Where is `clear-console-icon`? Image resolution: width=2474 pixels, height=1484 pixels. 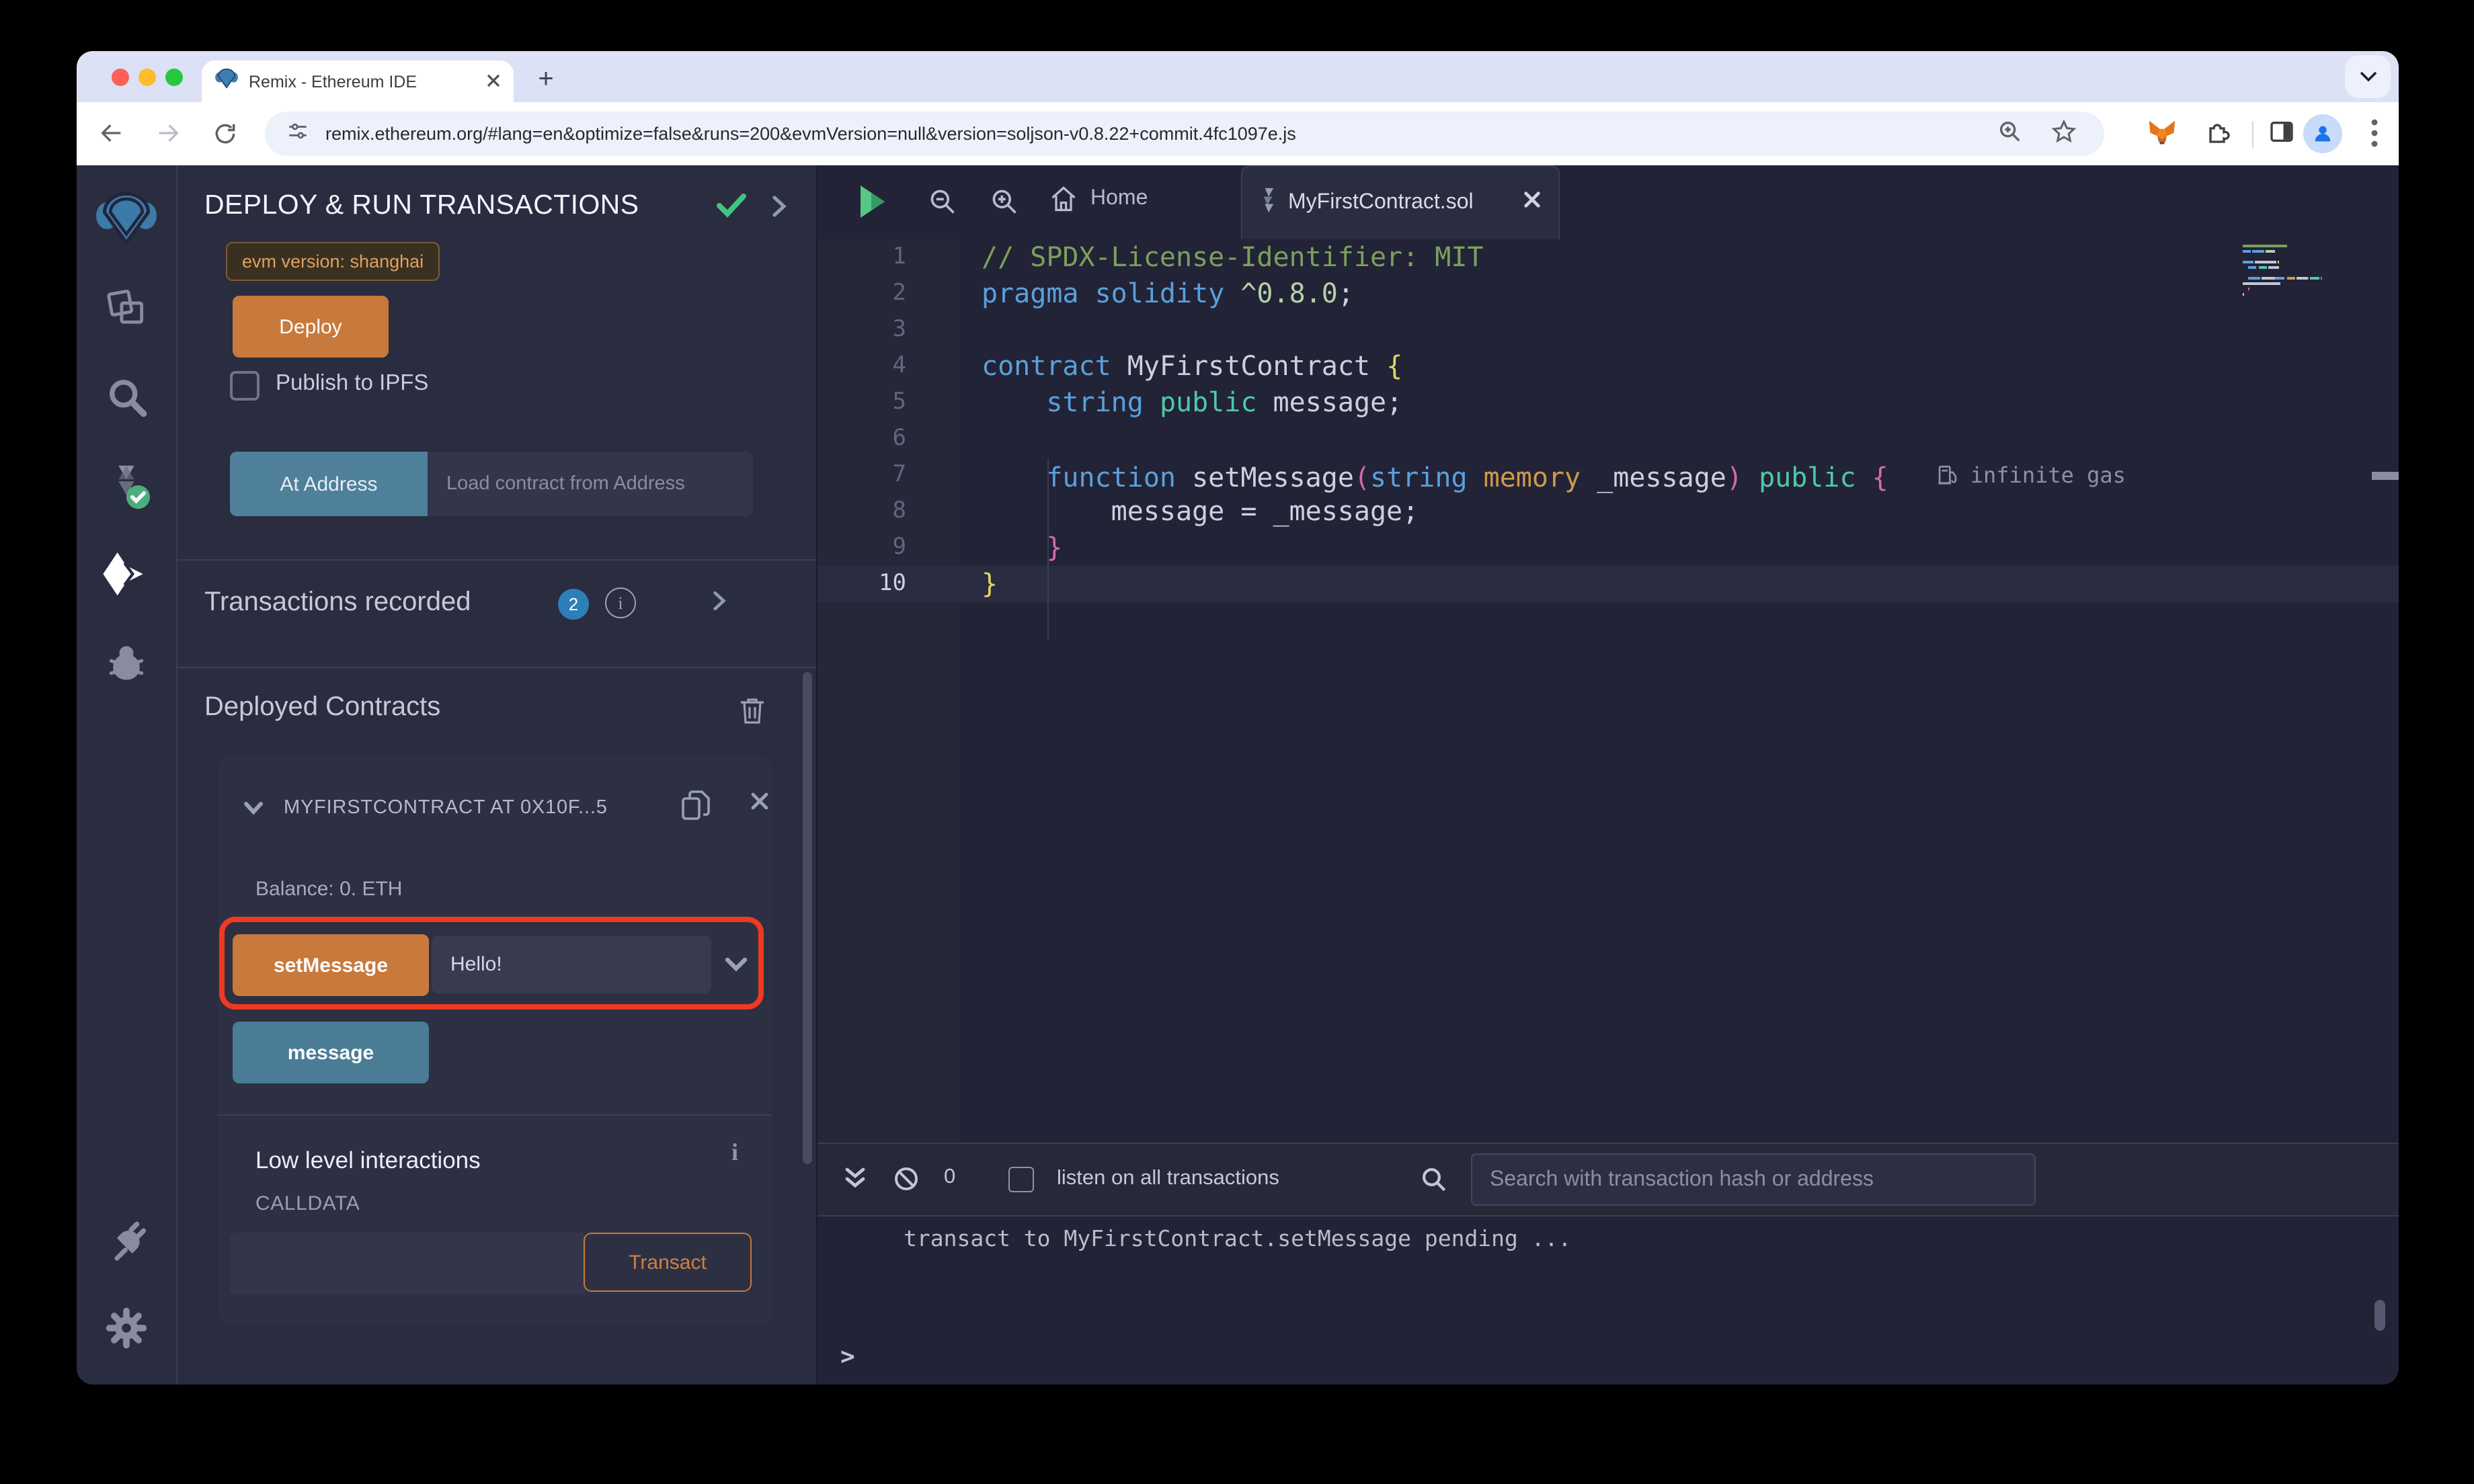 clear-console-icon is located at coordinates (907, 1182).